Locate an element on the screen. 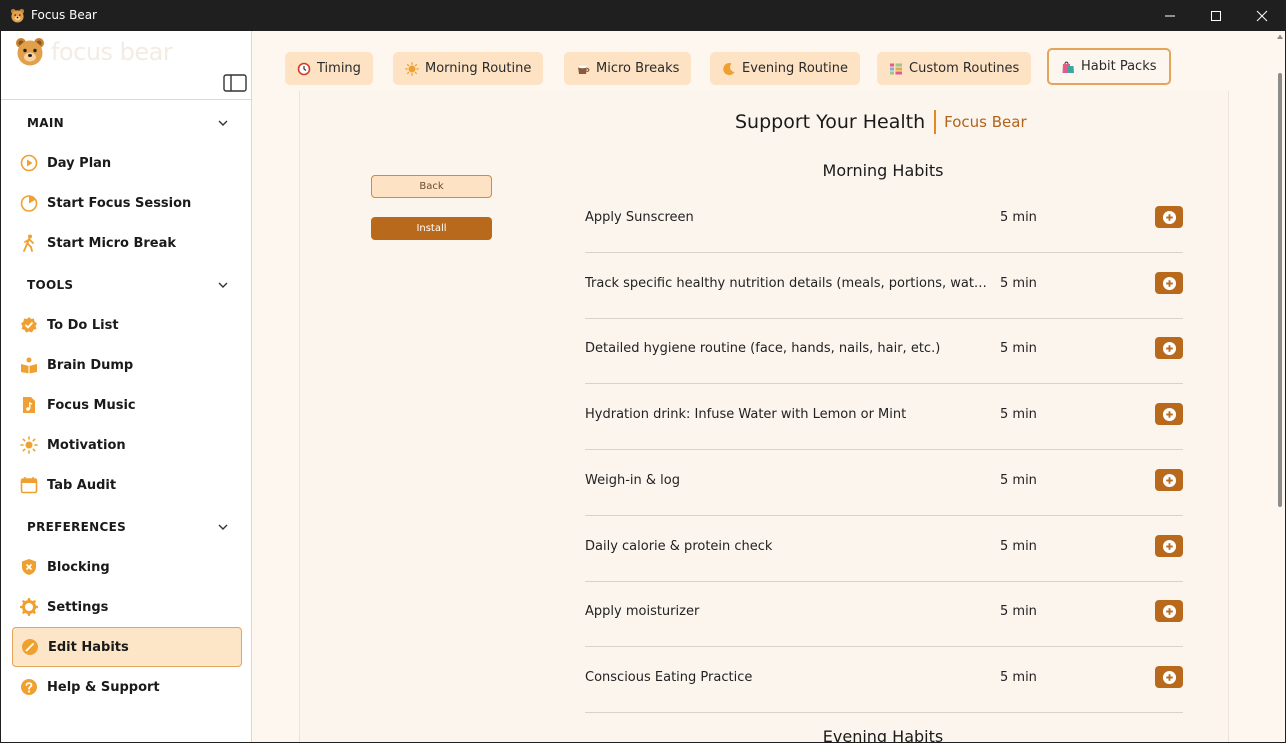 The width and height of the screenshot is (1286, 743). tab-habit-packs: Habit Packs is located at coordinates (1109, 66).